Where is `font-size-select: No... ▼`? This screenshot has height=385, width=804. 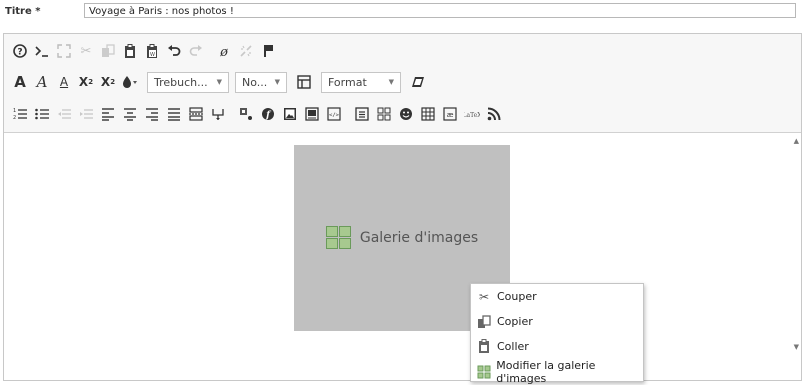
font-size-select: No... ▼ is located at coordinates (261, 82).